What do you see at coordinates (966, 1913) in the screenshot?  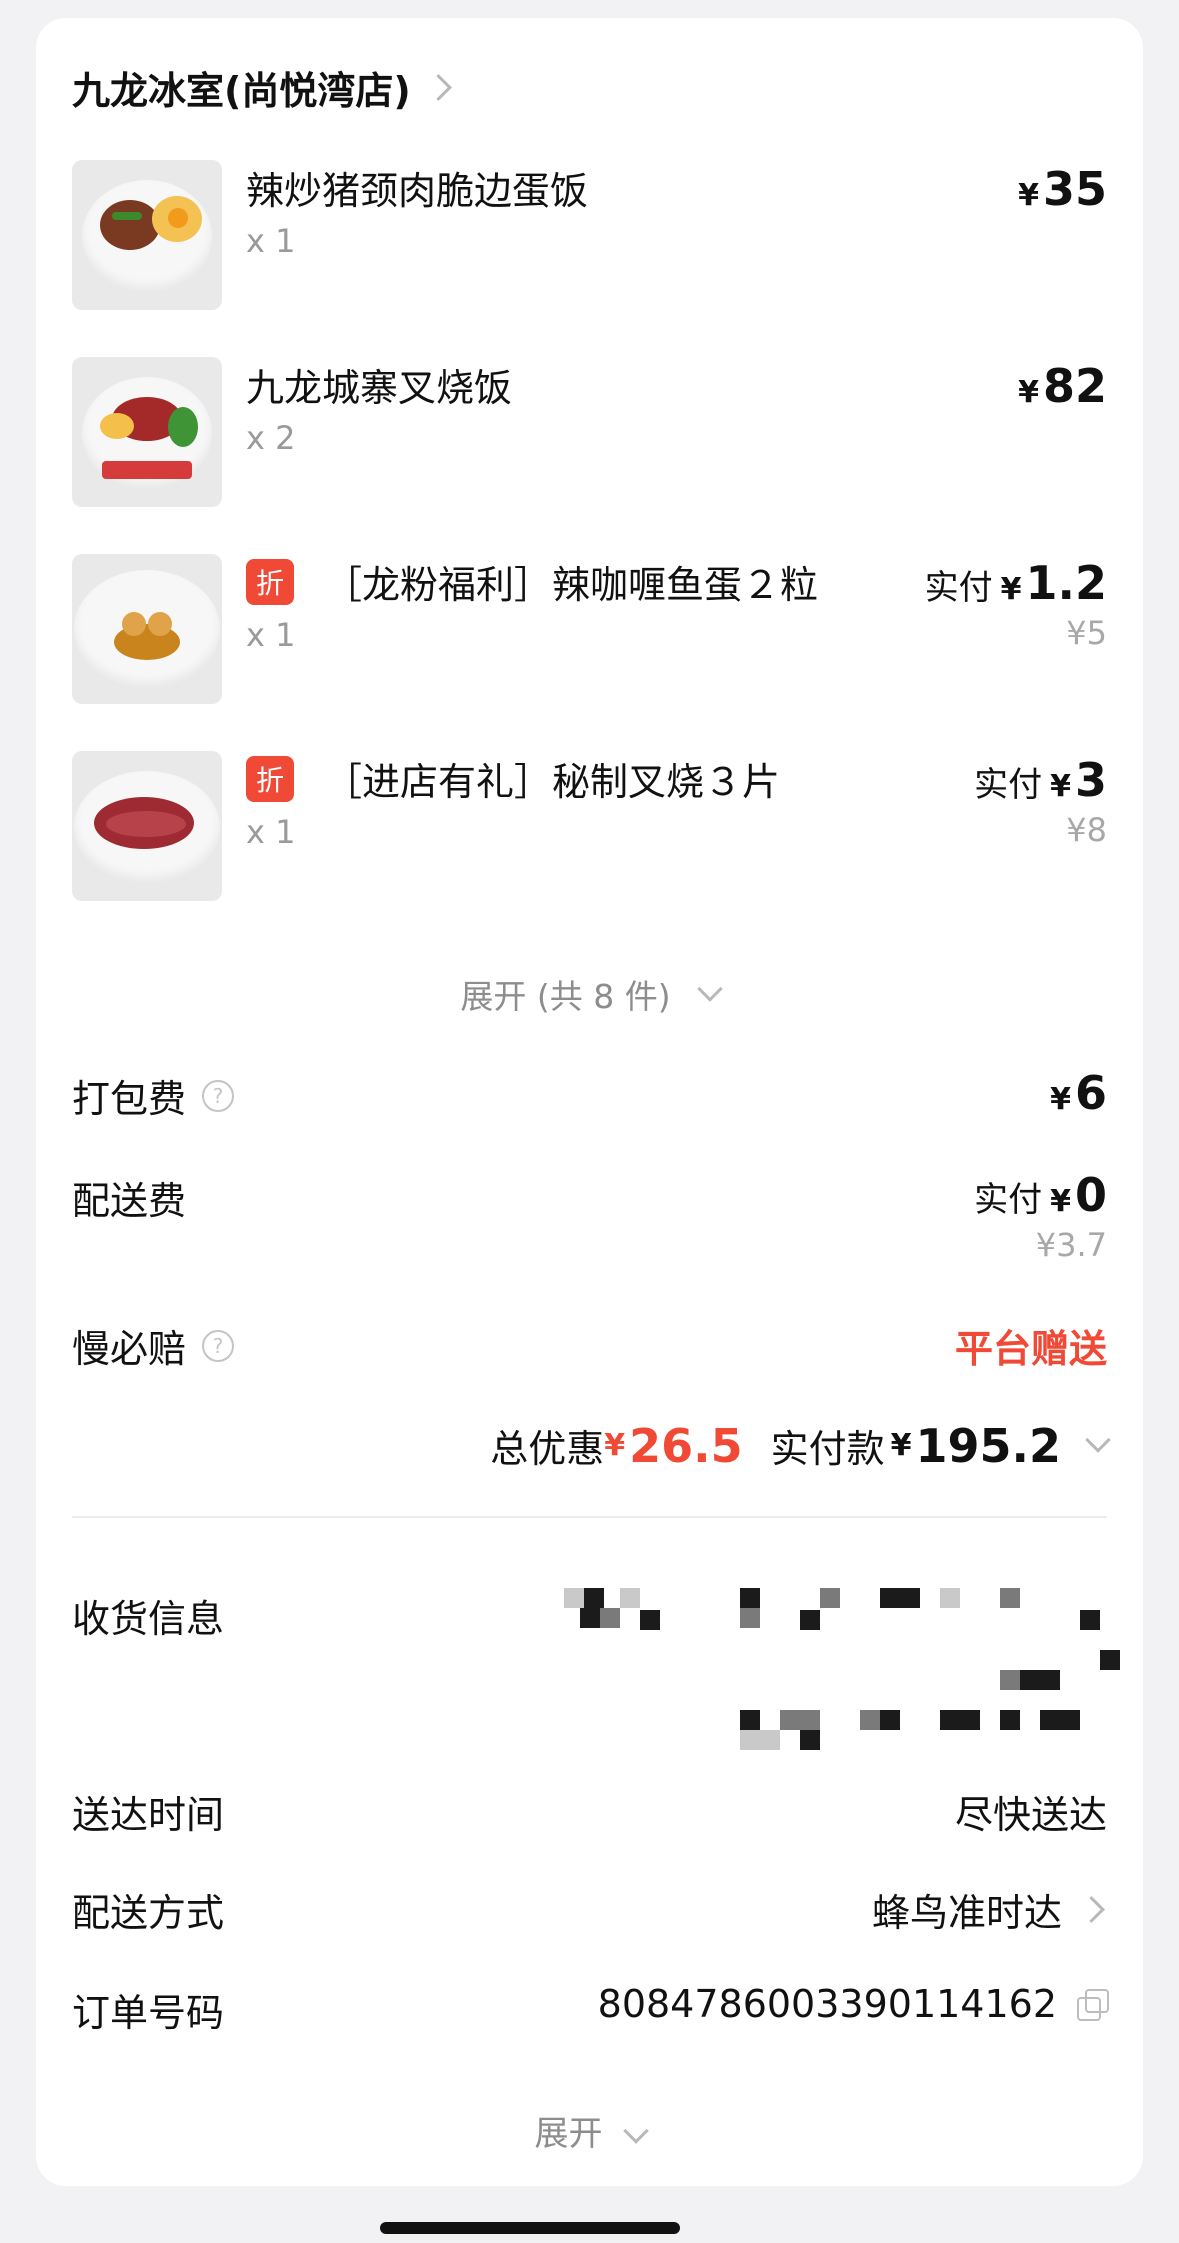 I see `delivery-method-value: 蜂鸟准时达` at bounding box center [966, 1913].